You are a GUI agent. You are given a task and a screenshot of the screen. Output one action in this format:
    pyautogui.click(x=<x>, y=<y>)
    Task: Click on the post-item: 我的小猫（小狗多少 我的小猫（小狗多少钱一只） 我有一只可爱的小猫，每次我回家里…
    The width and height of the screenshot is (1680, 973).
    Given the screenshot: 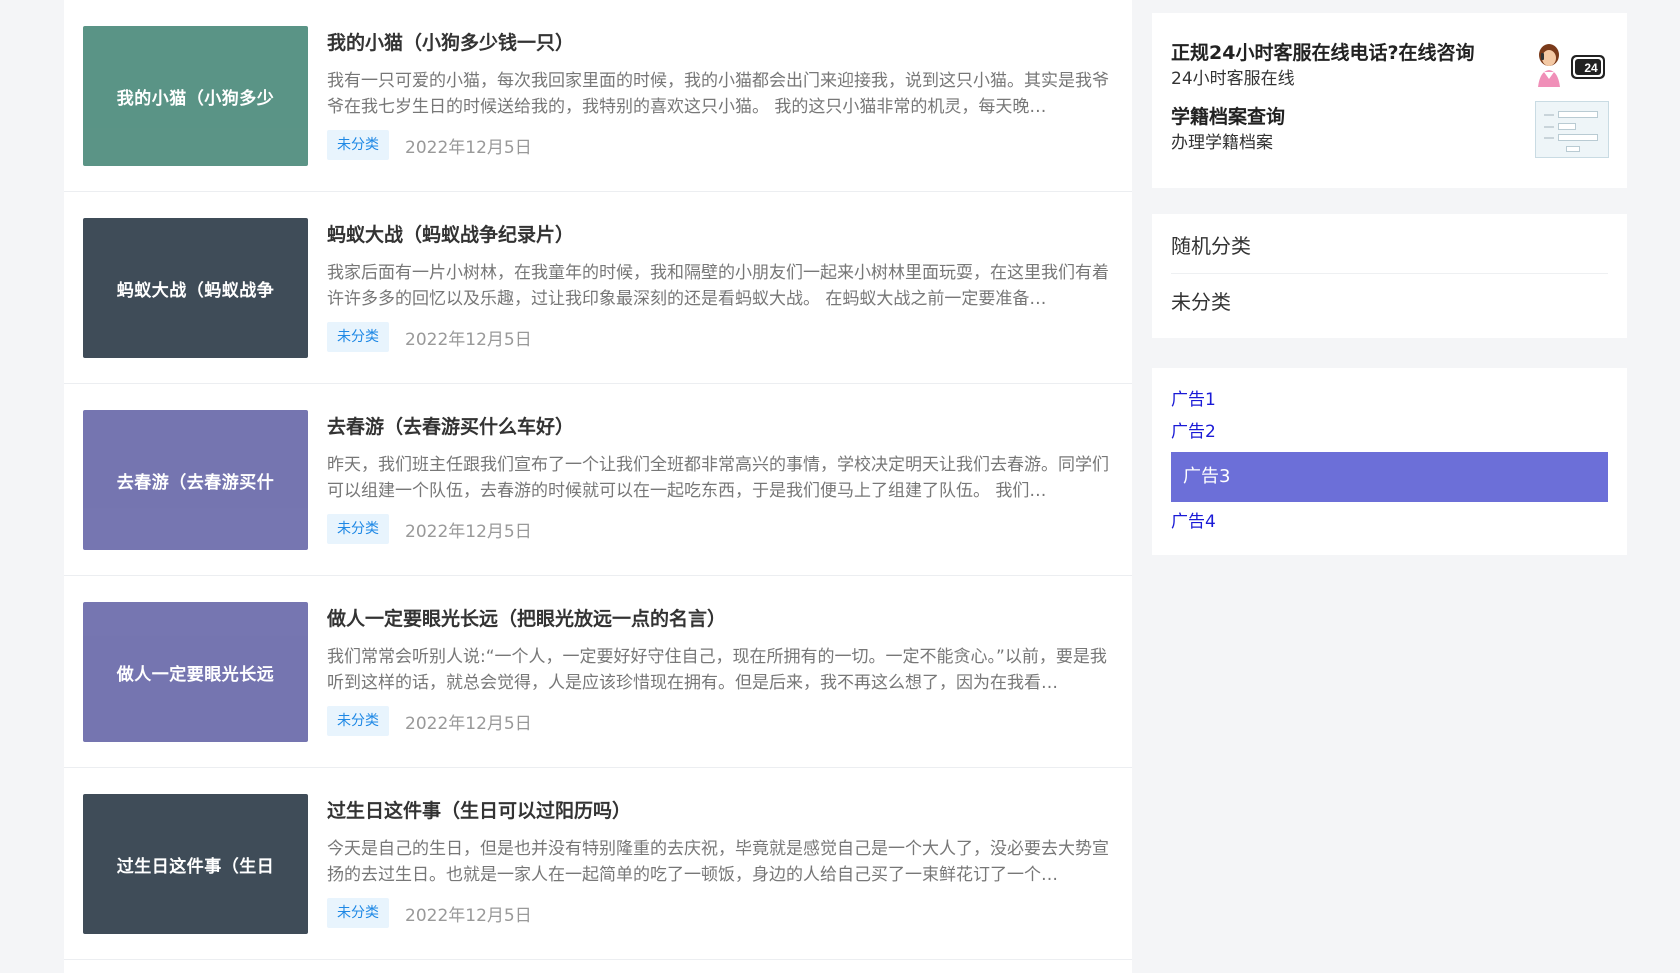 What is the action you would take?
    pyautogui.click(x=598, y=96)
    